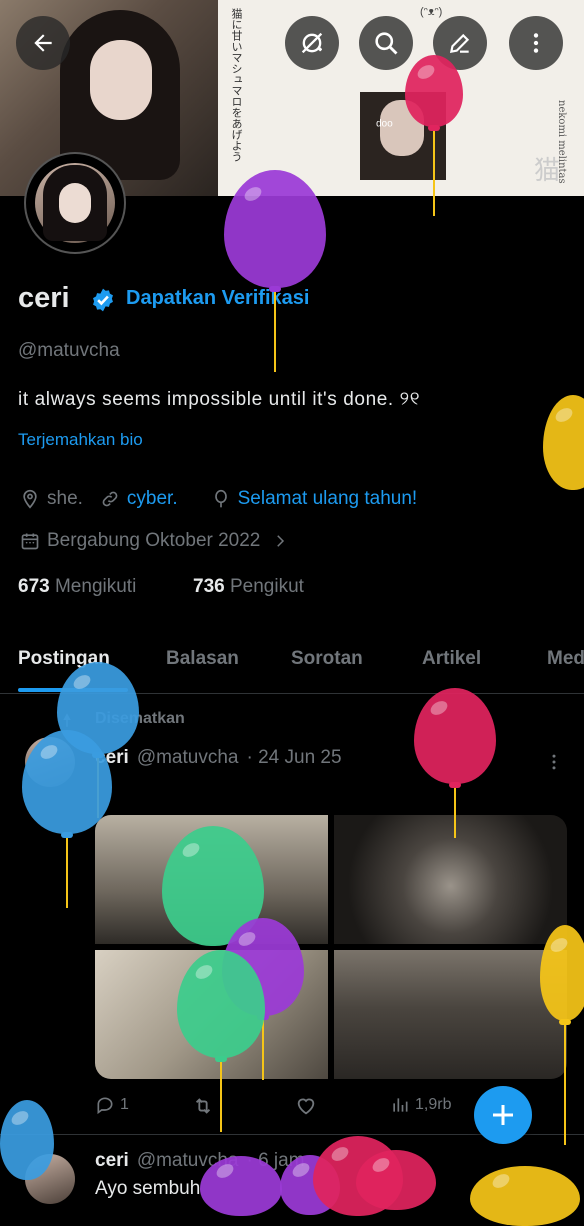 This screenshot has width=584, height=1226. Describe the element at coordinates (281, 541) in the screenshot. I see `chevron-right-icon` at that location.